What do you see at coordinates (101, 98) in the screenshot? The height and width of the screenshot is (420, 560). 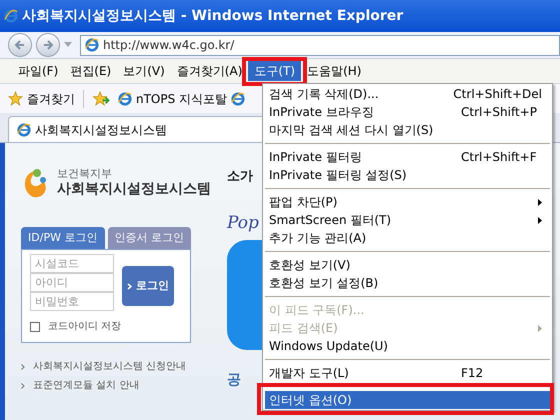 I see `add-favorite-icon` at bounding box center [101, 98].